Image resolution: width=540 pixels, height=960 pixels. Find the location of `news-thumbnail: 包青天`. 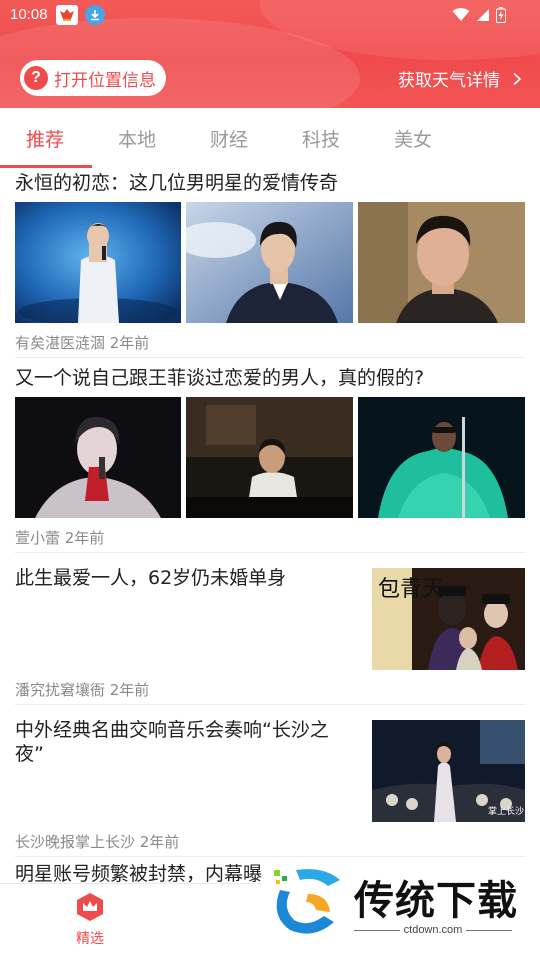

news-thumbnail: 包青天 is located at coordinates (448, 619).